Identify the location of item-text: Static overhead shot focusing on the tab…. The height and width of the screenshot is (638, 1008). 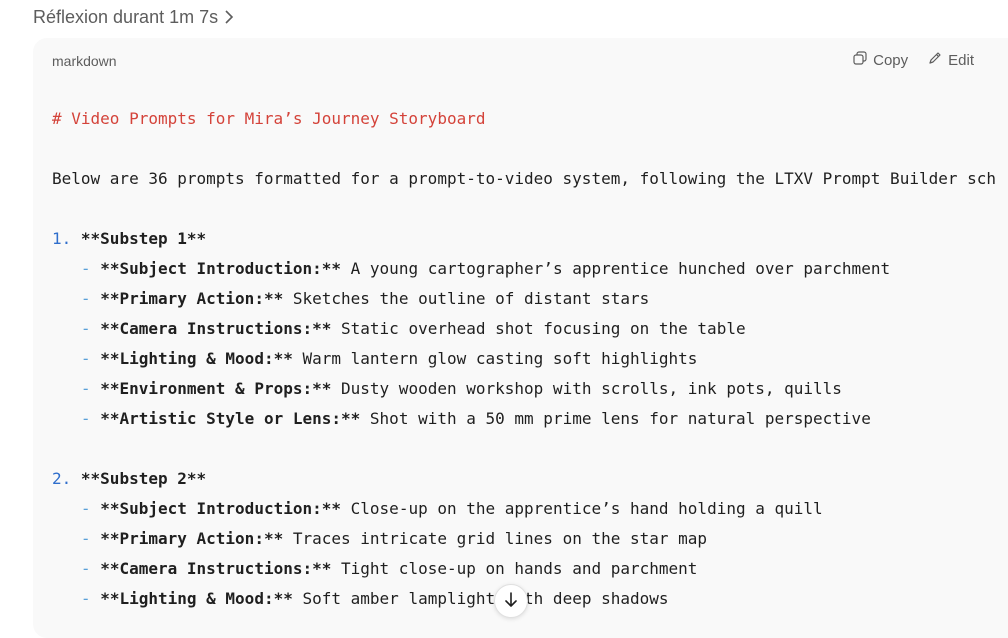
(538, 328).